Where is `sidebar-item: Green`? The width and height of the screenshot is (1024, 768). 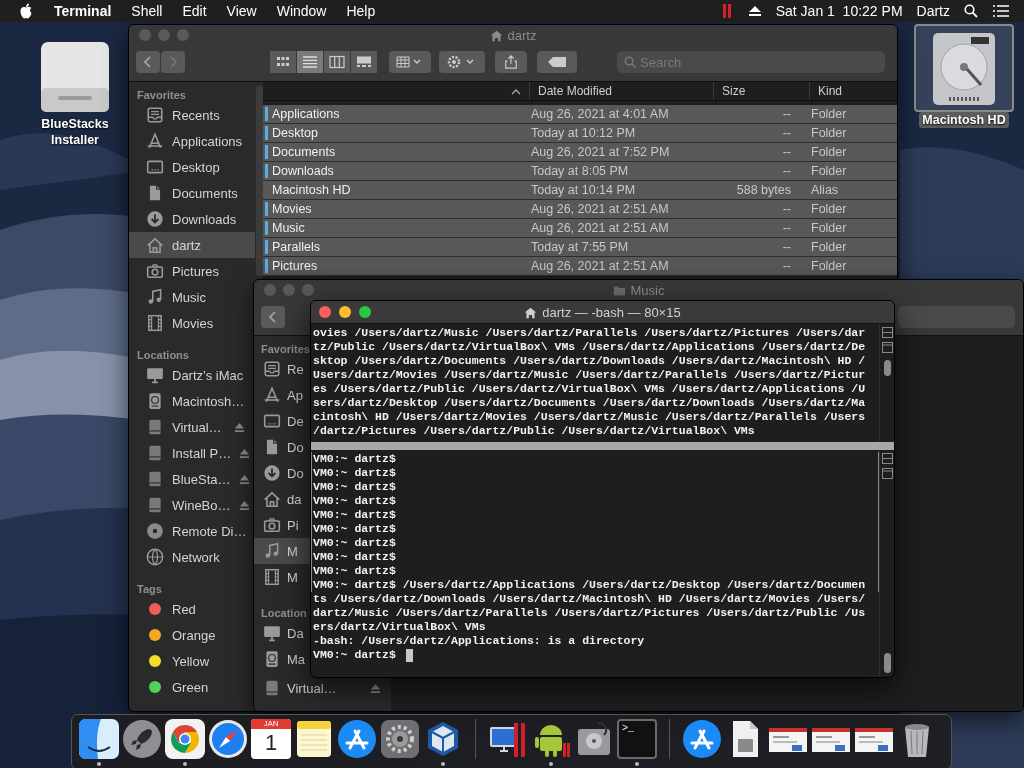
sidebar-item: Green is located at coordinates (192, 687).